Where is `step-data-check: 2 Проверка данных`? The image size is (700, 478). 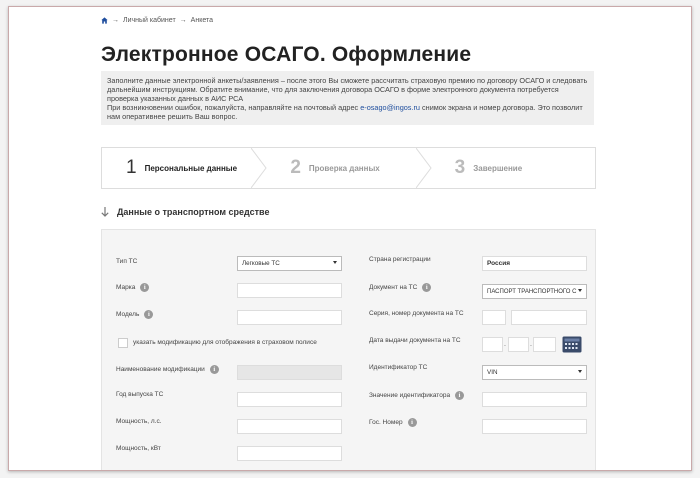
step-data-check: 2 Проверка данных is located at coordinates (349, 168).